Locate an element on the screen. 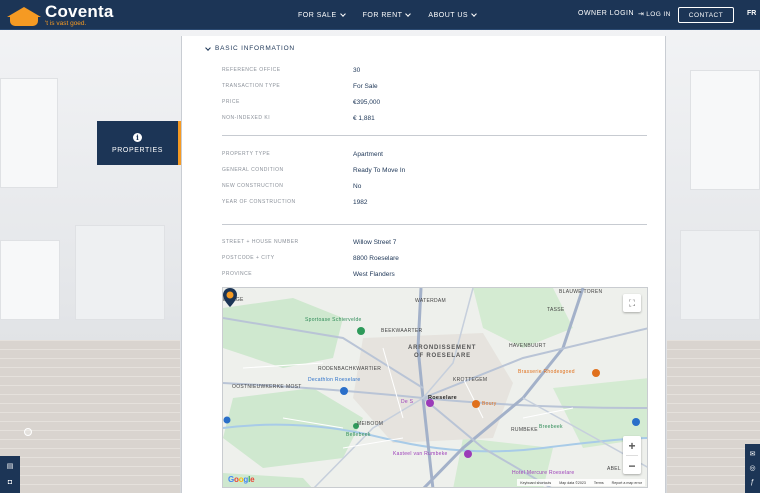  left-floating-actions: ▤ ◘ is located at coordinates (10, 474).